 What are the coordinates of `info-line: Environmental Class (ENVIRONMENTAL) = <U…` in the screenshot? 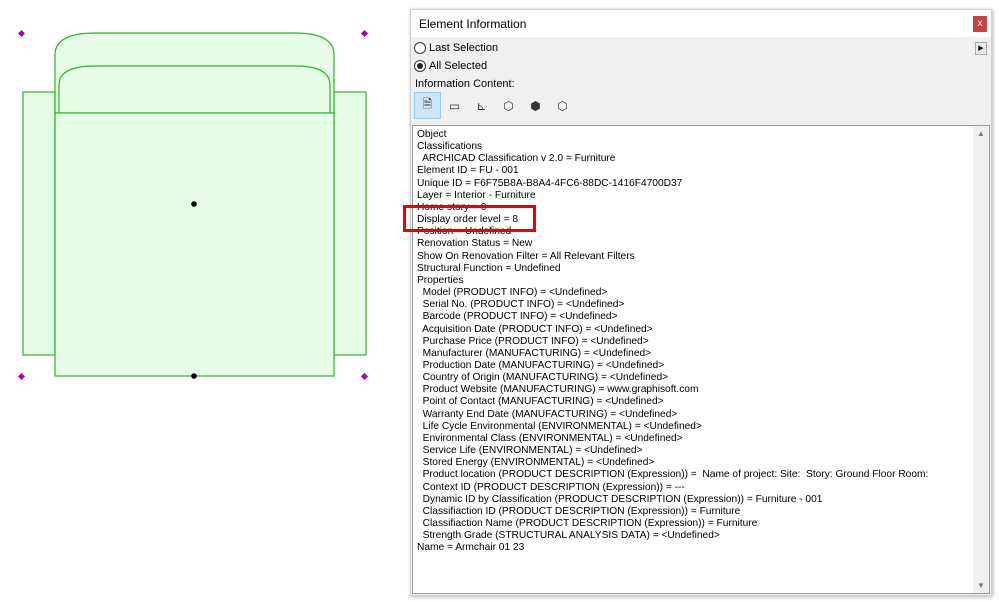 It's located at (550, 438).